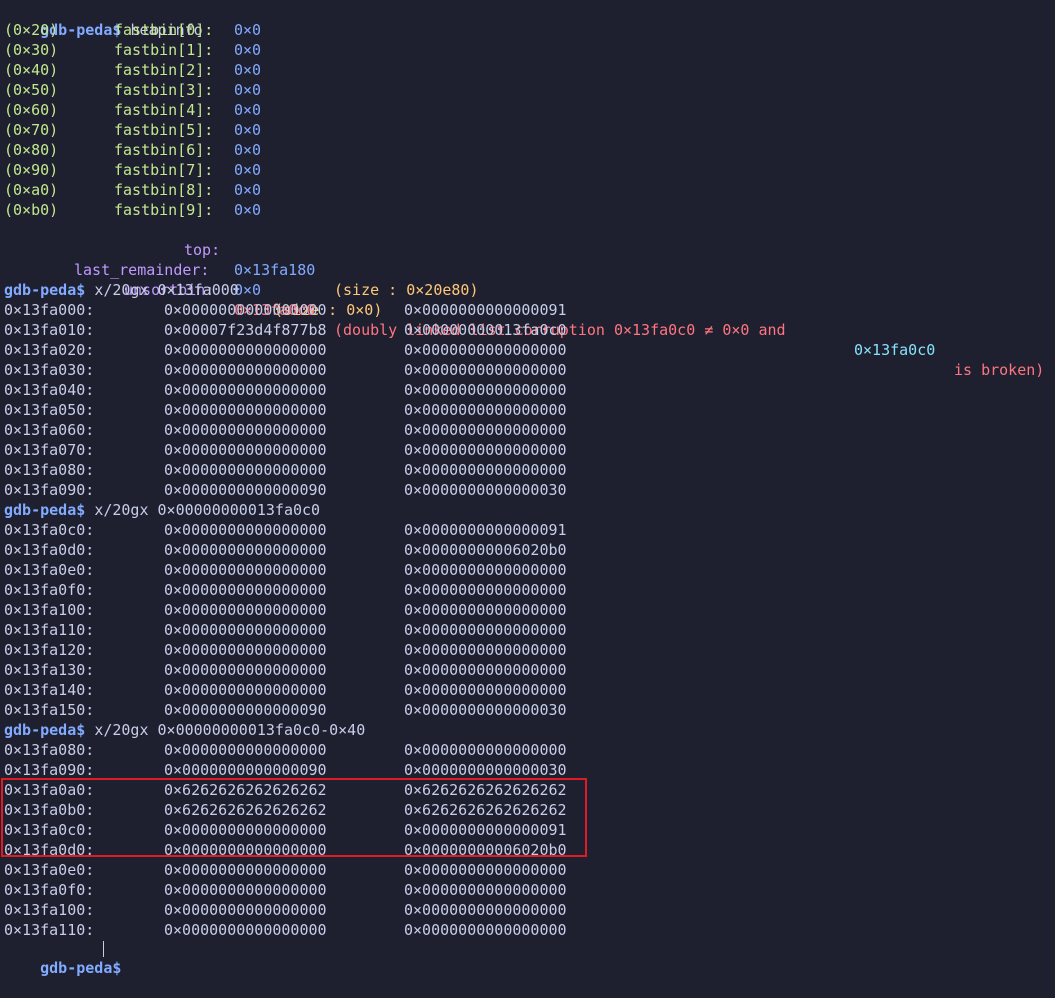 This screenshot has height=998, width=1055. Describe the element at coordinates (49, 650) in the screenshot. I see `memory-address: 0×13fa120:` at that location.